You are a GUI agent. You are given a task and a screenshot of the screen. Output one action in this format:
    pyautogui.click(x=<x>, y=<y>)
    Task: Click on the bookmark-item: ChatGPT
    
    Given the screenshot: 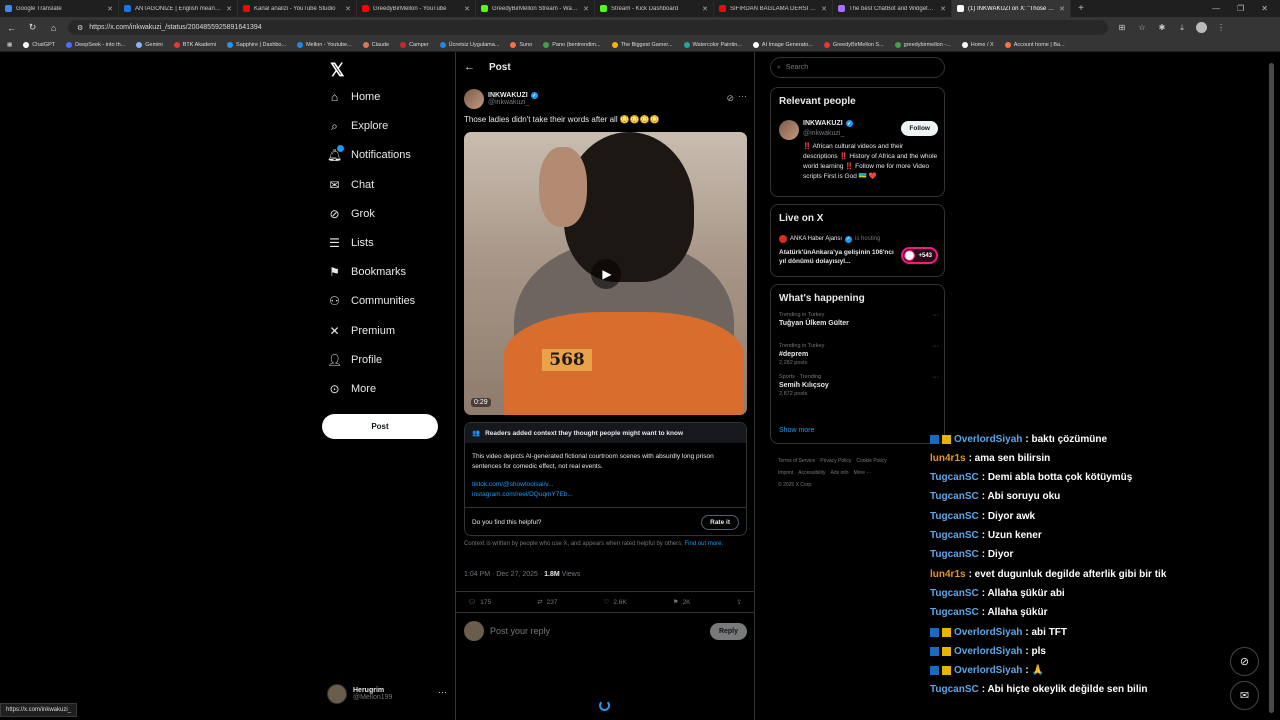 What is the action you would take?
    pyautogui.click(x=39, y=44)
    